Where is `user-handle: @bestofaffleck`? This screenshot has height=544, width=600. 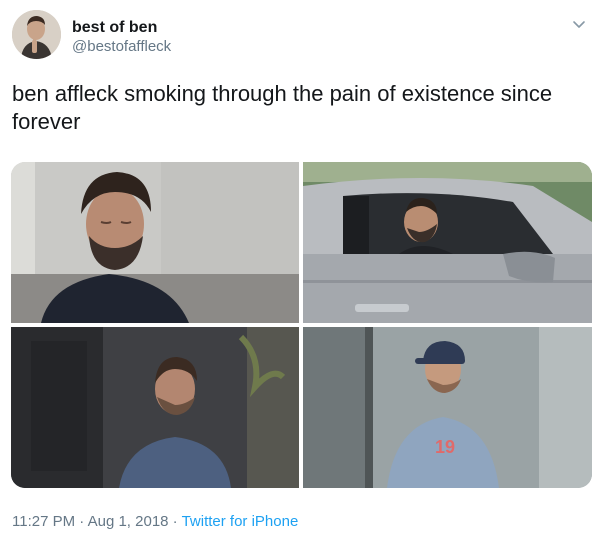
user-handle: @bestofaffleck is located at coordinates (121, 47).